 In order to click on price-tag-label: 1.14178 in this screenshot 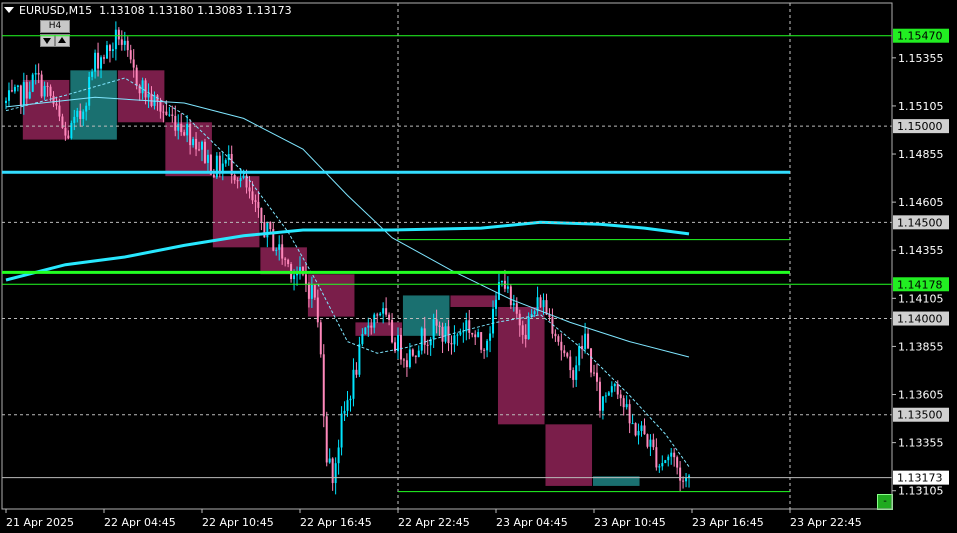, I will do `click(920, 284)`.